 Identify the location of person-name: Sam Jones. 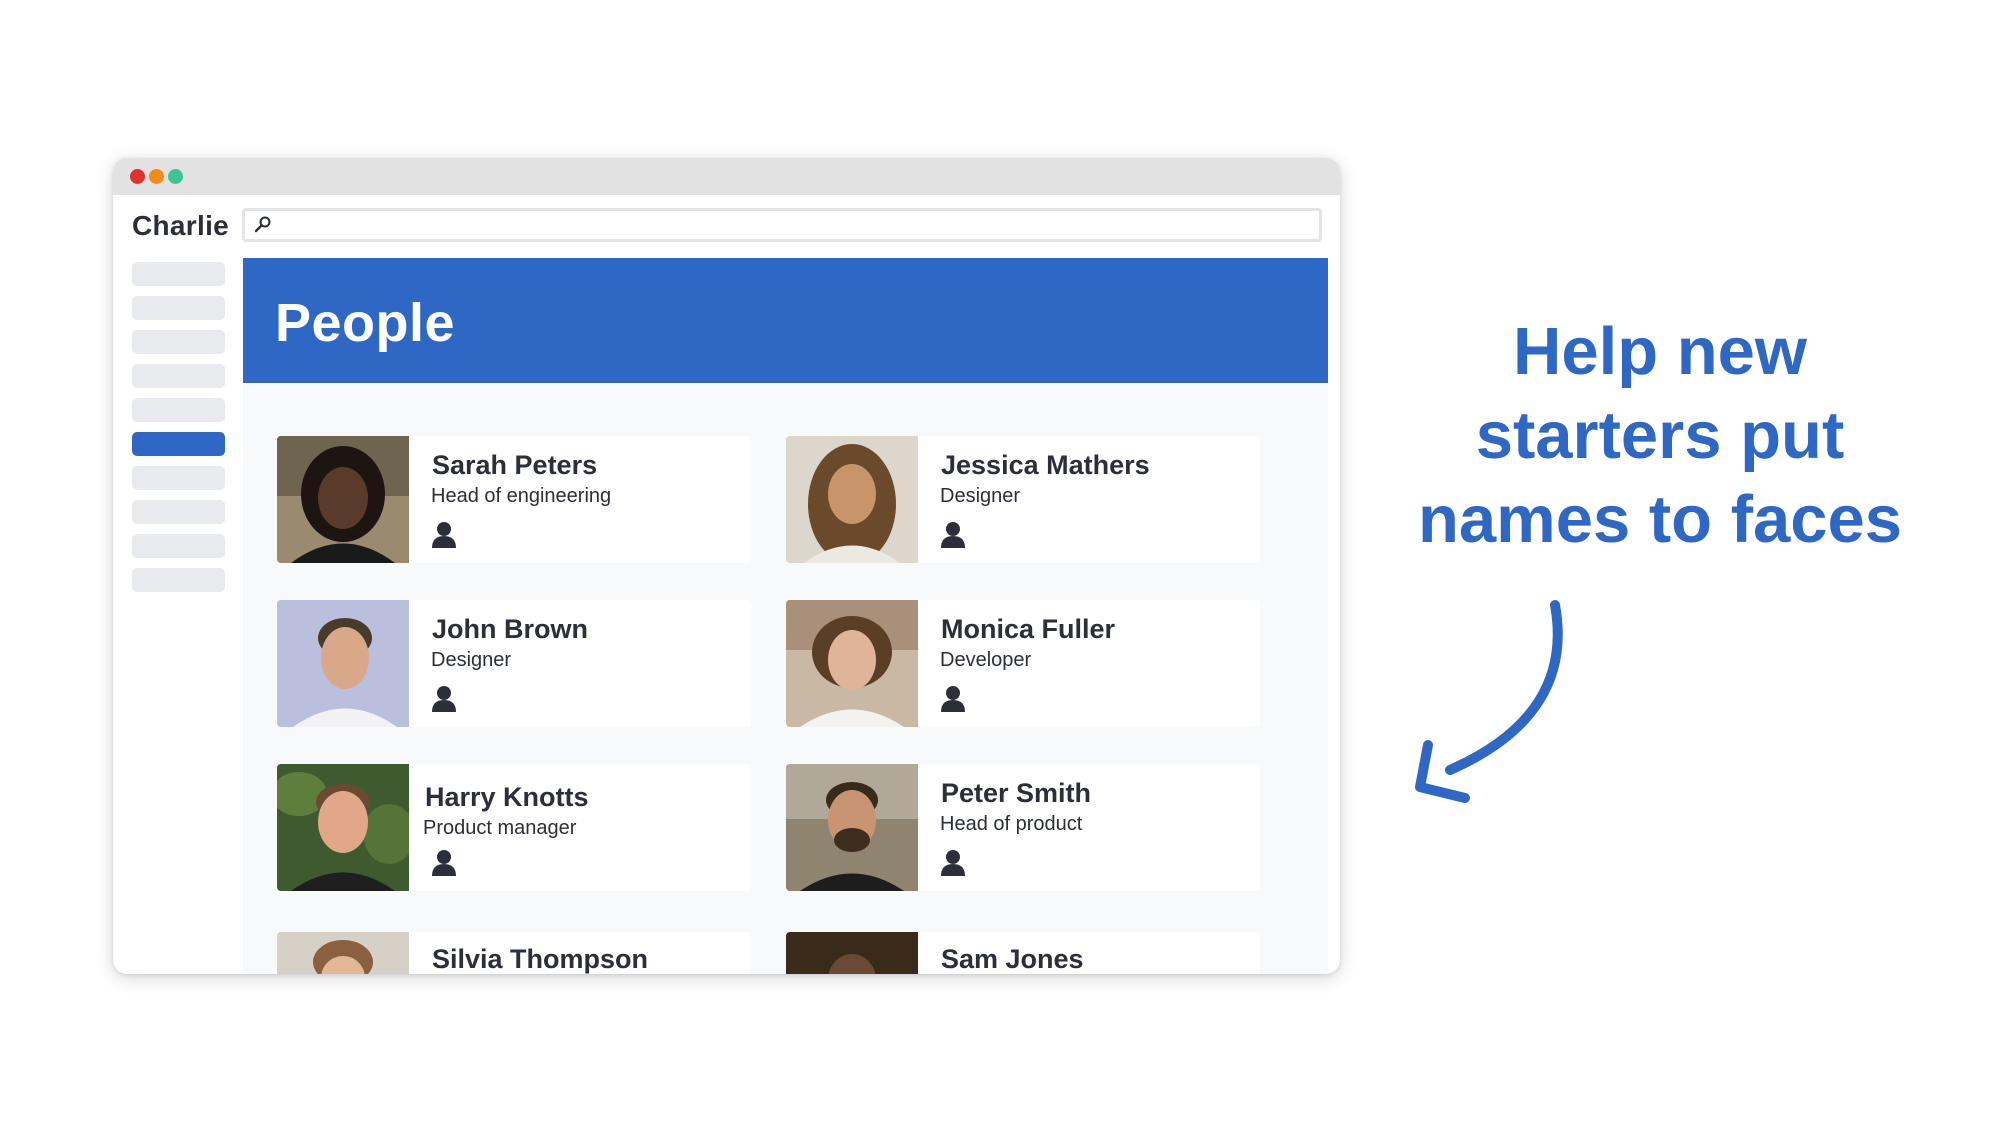
(1012, 959).